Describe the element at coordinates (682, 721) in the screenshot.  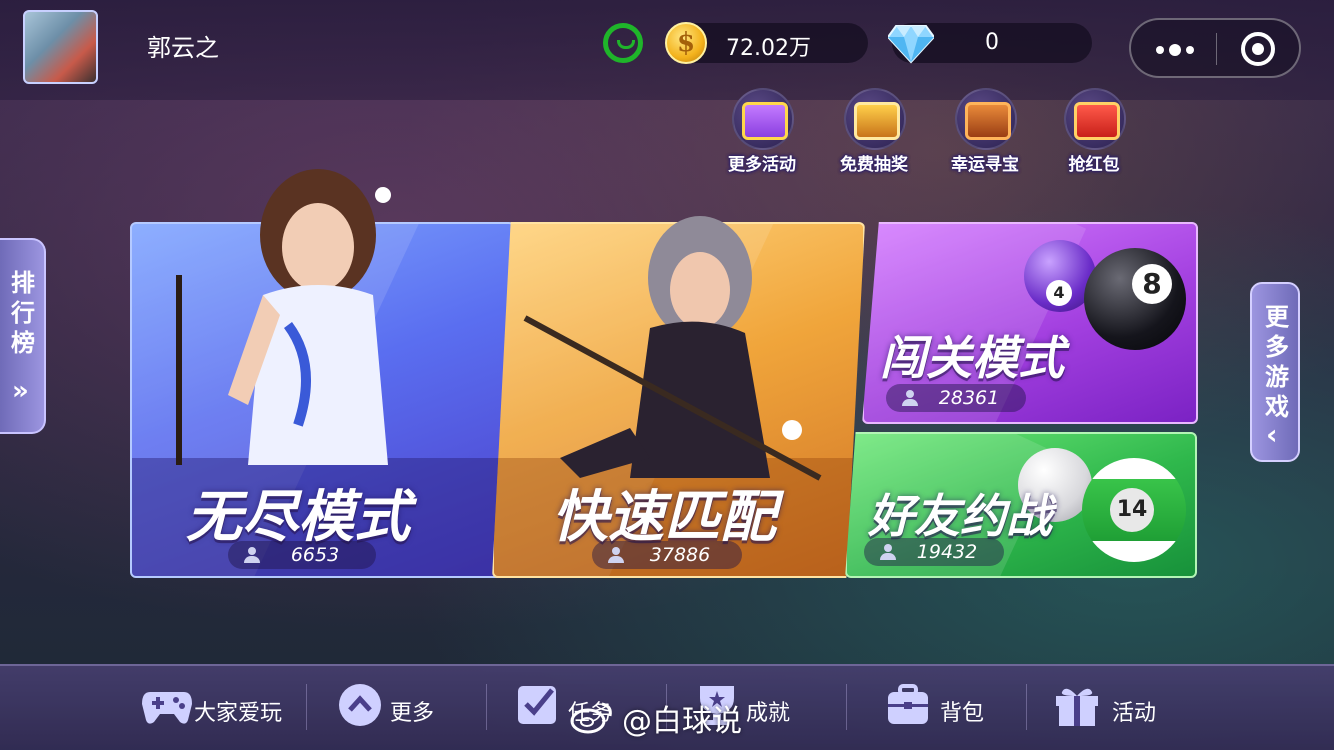
I see `watermark-text: @白球说` at that location.